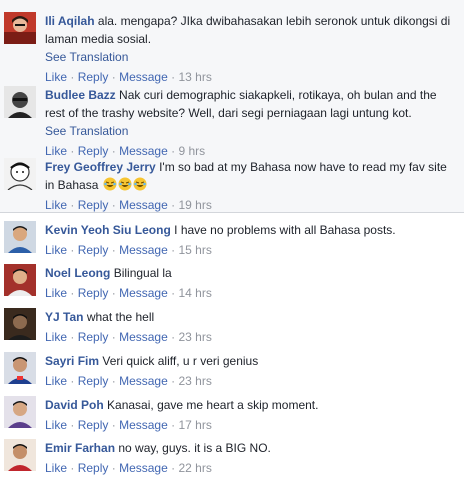 This screenshot has height=479, width=464. I want to click on timestamp: 17 hrs, so click(194, 425).